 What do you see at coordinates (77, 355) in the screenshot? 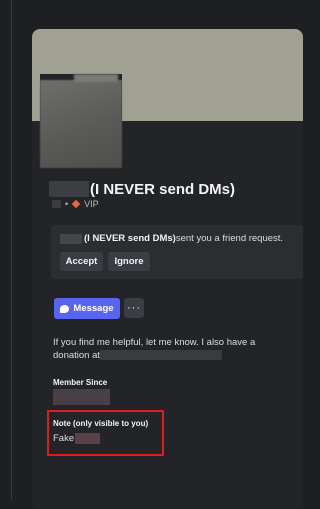
I see `bio-line-2-text: donation at` at bounding box center [77, 355].